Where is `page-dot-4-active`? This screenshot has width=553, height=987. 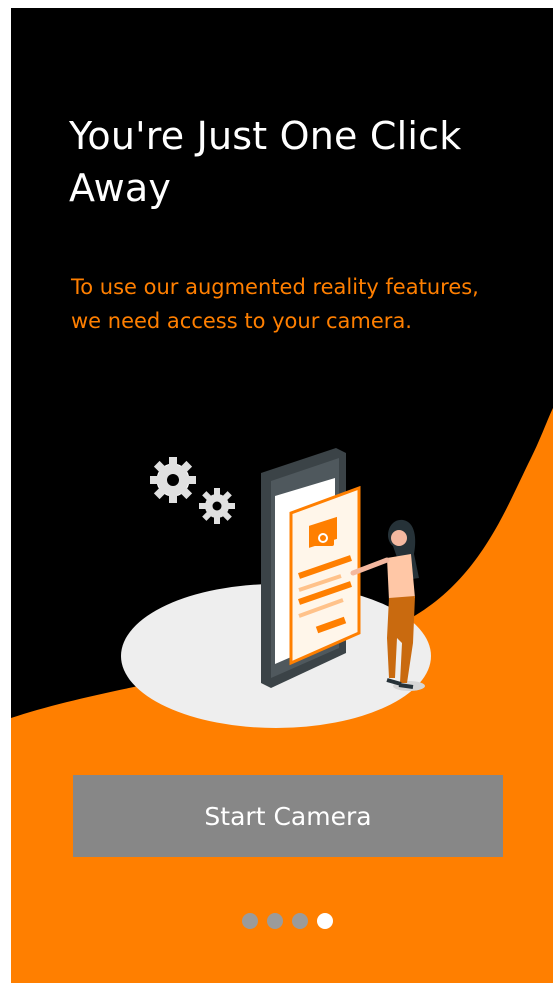 page-dot-4-active is located at coordinates (325, 921).